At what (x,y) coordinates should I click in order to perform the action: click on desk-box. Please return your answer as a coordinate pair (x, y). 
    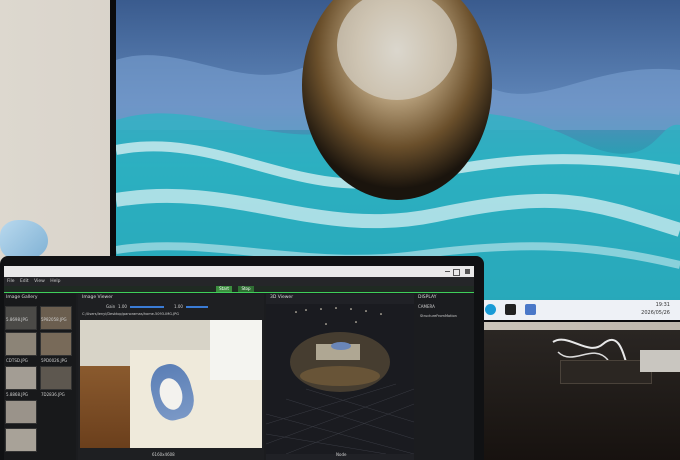
    Looking at the image, I should click on (606, 372).